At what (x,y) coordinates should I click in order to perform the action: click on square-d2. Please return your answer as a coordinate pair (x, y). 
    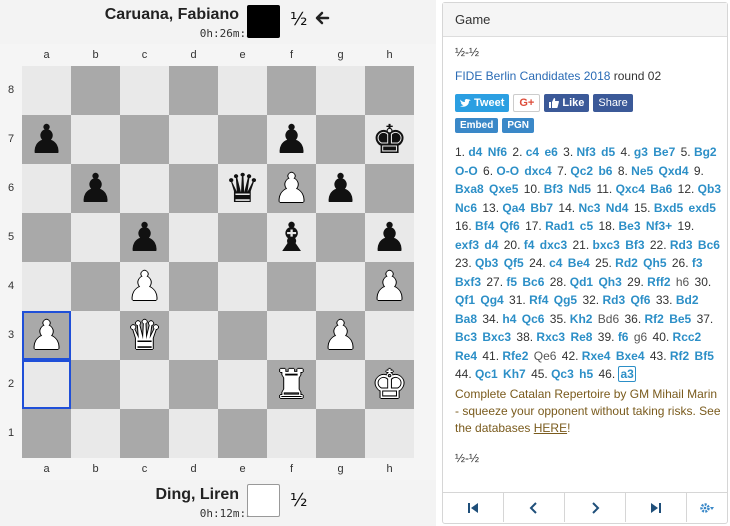
    Looking at the image, I should click on (193, 384).